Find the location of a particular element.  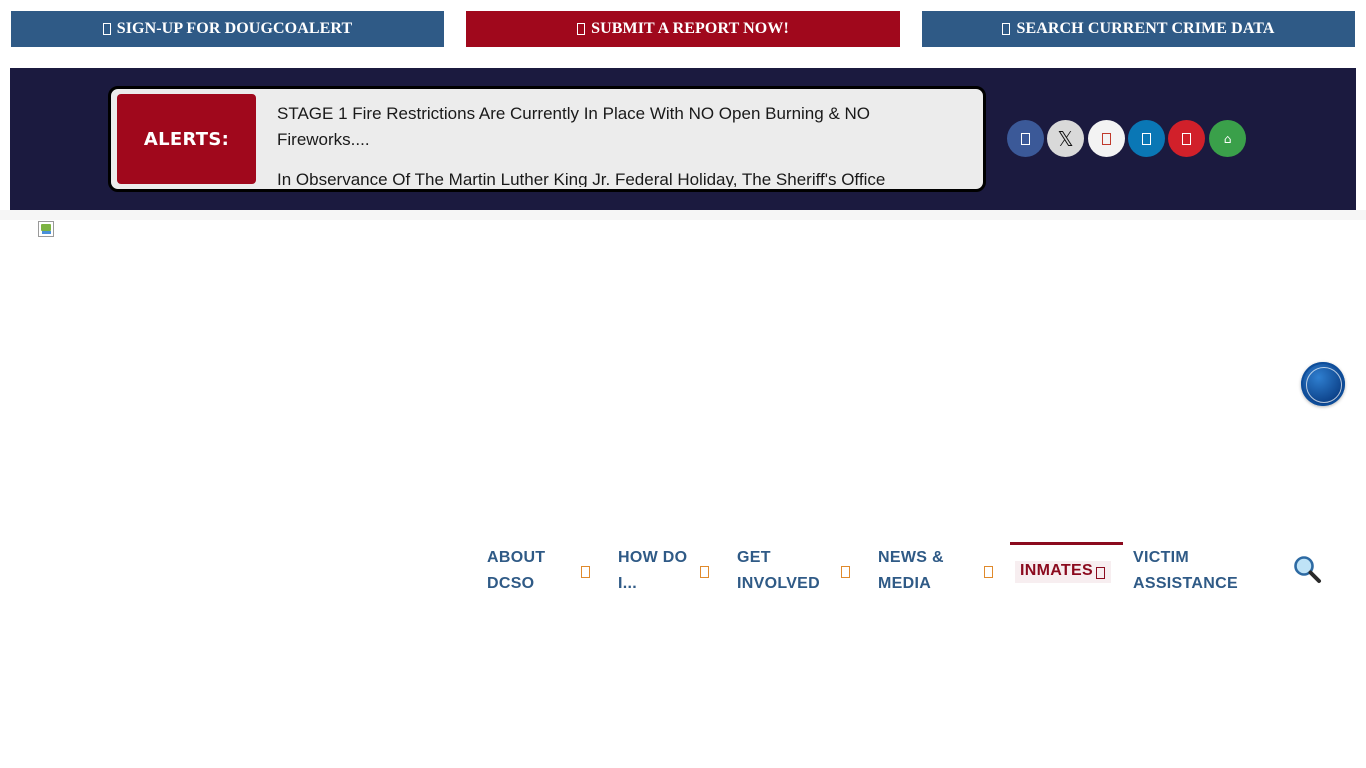

instagram-icon is located at coordinates (1106, 138).